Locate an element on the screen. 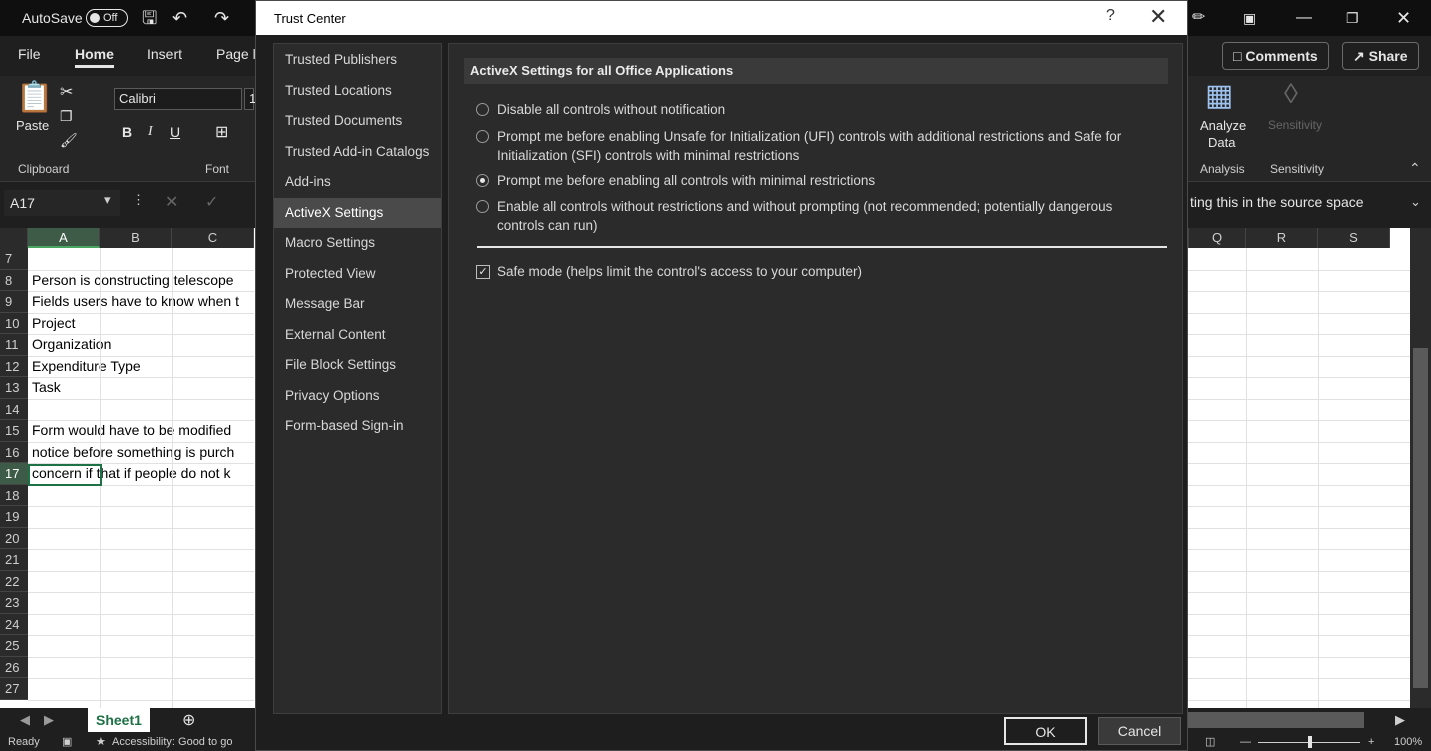 This screenshot has height=751, width=1431. row-header-21: 21 is located at coordinates (14, 560).